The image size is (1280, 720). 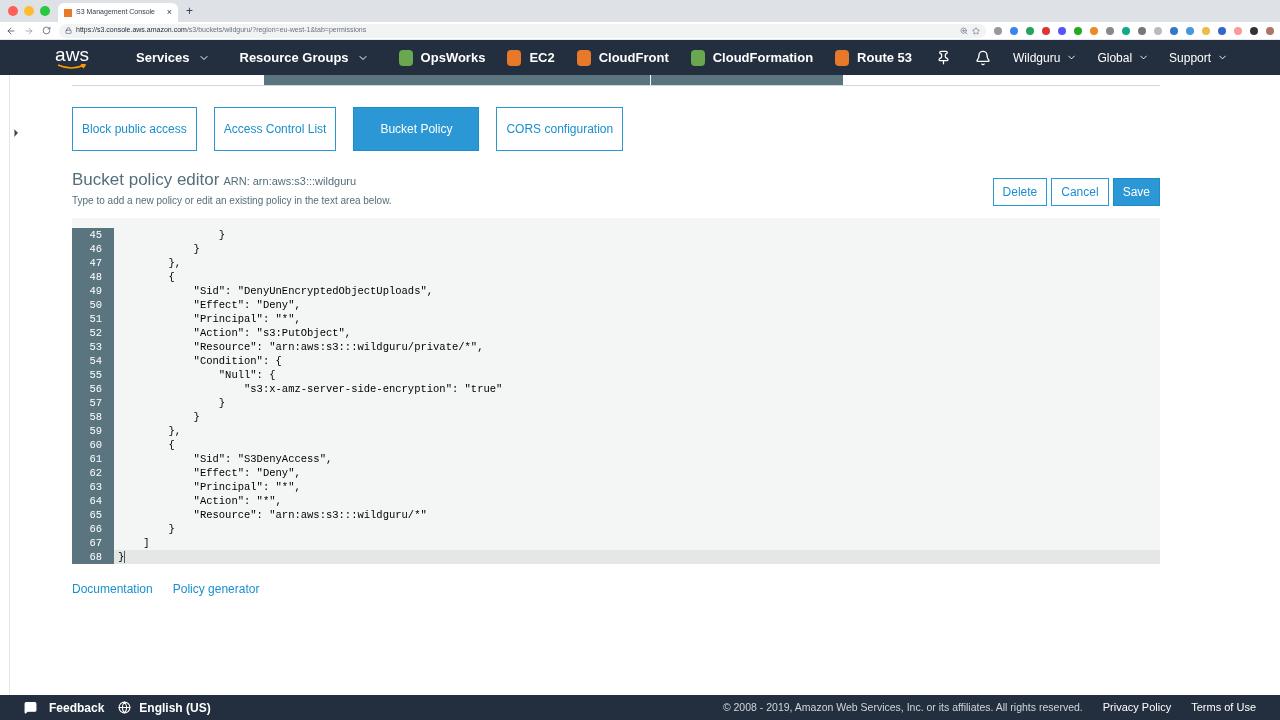 What do you see at coordinates (1020, 191) in the screenshot?
I see `editor-button: Delete` at bounding box center [1020, 191].